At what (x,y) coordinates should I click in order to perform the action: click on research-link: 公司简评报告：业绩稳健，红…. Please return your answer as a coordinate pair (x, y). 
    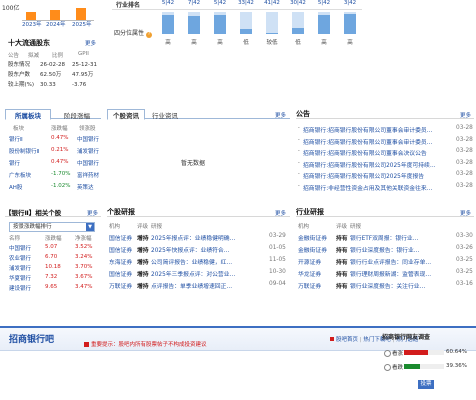
    Looking at the image, I should click on (208, 261).